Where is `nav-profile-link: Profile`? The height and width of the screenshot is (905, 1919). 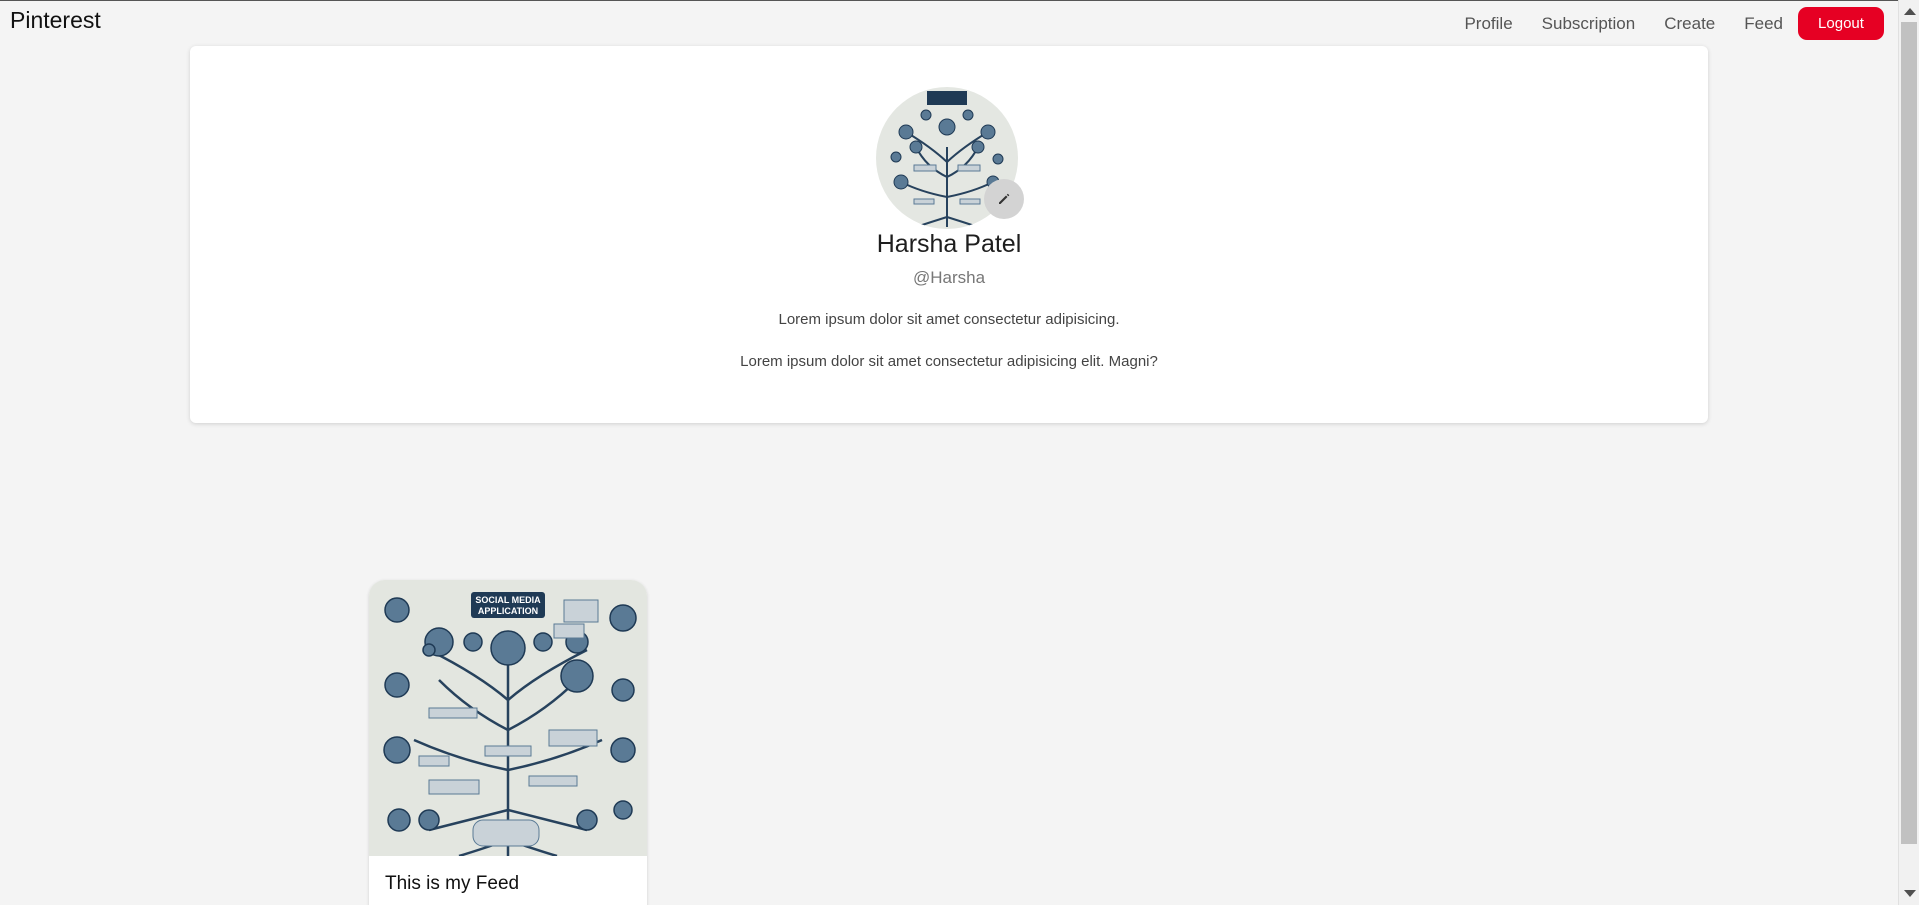
nav-profile-link: Profile is located at coordinates (1488, 24).